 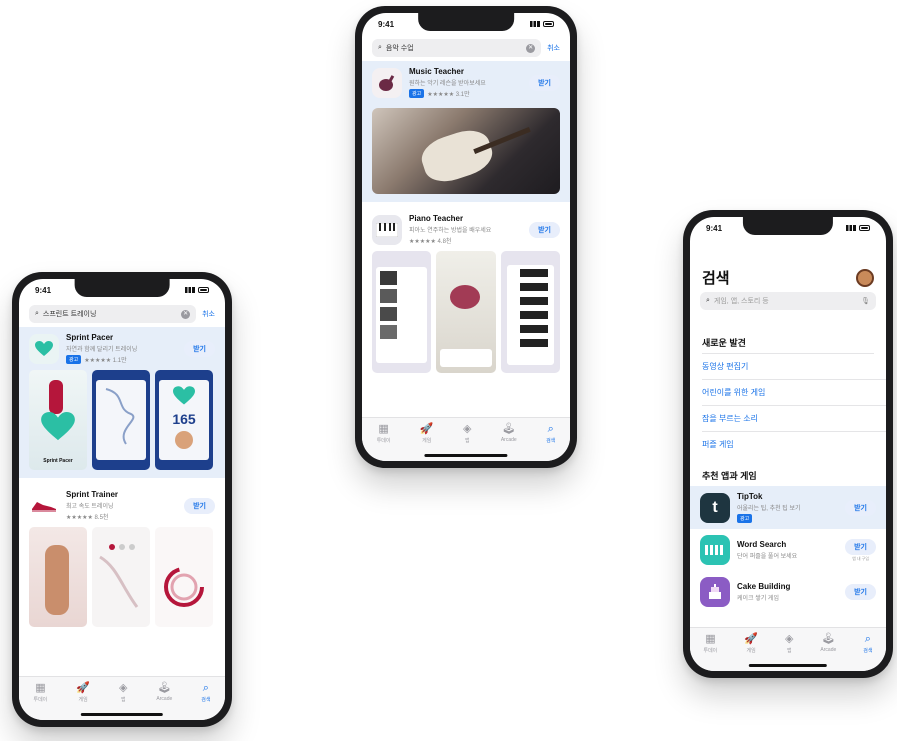 I want to click on signal-icon, so click(x=851, y=228).